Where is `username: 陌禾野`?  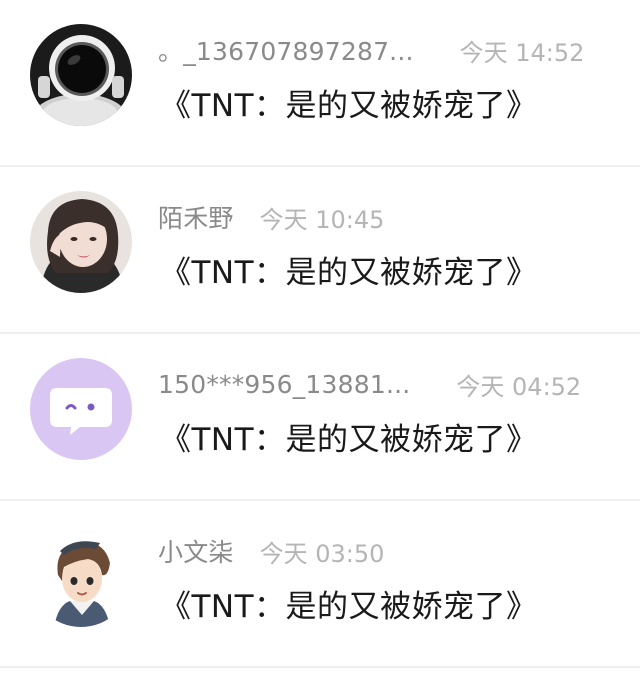
username: 陌禾野 is located at coordinates (196, 217).